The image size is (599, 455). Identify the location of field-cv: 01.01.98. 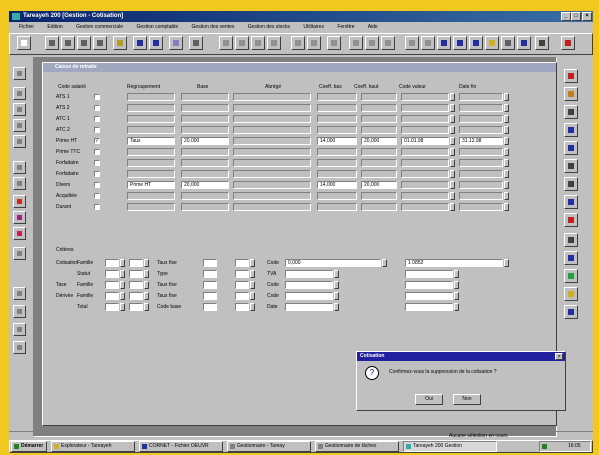
(425, 141).